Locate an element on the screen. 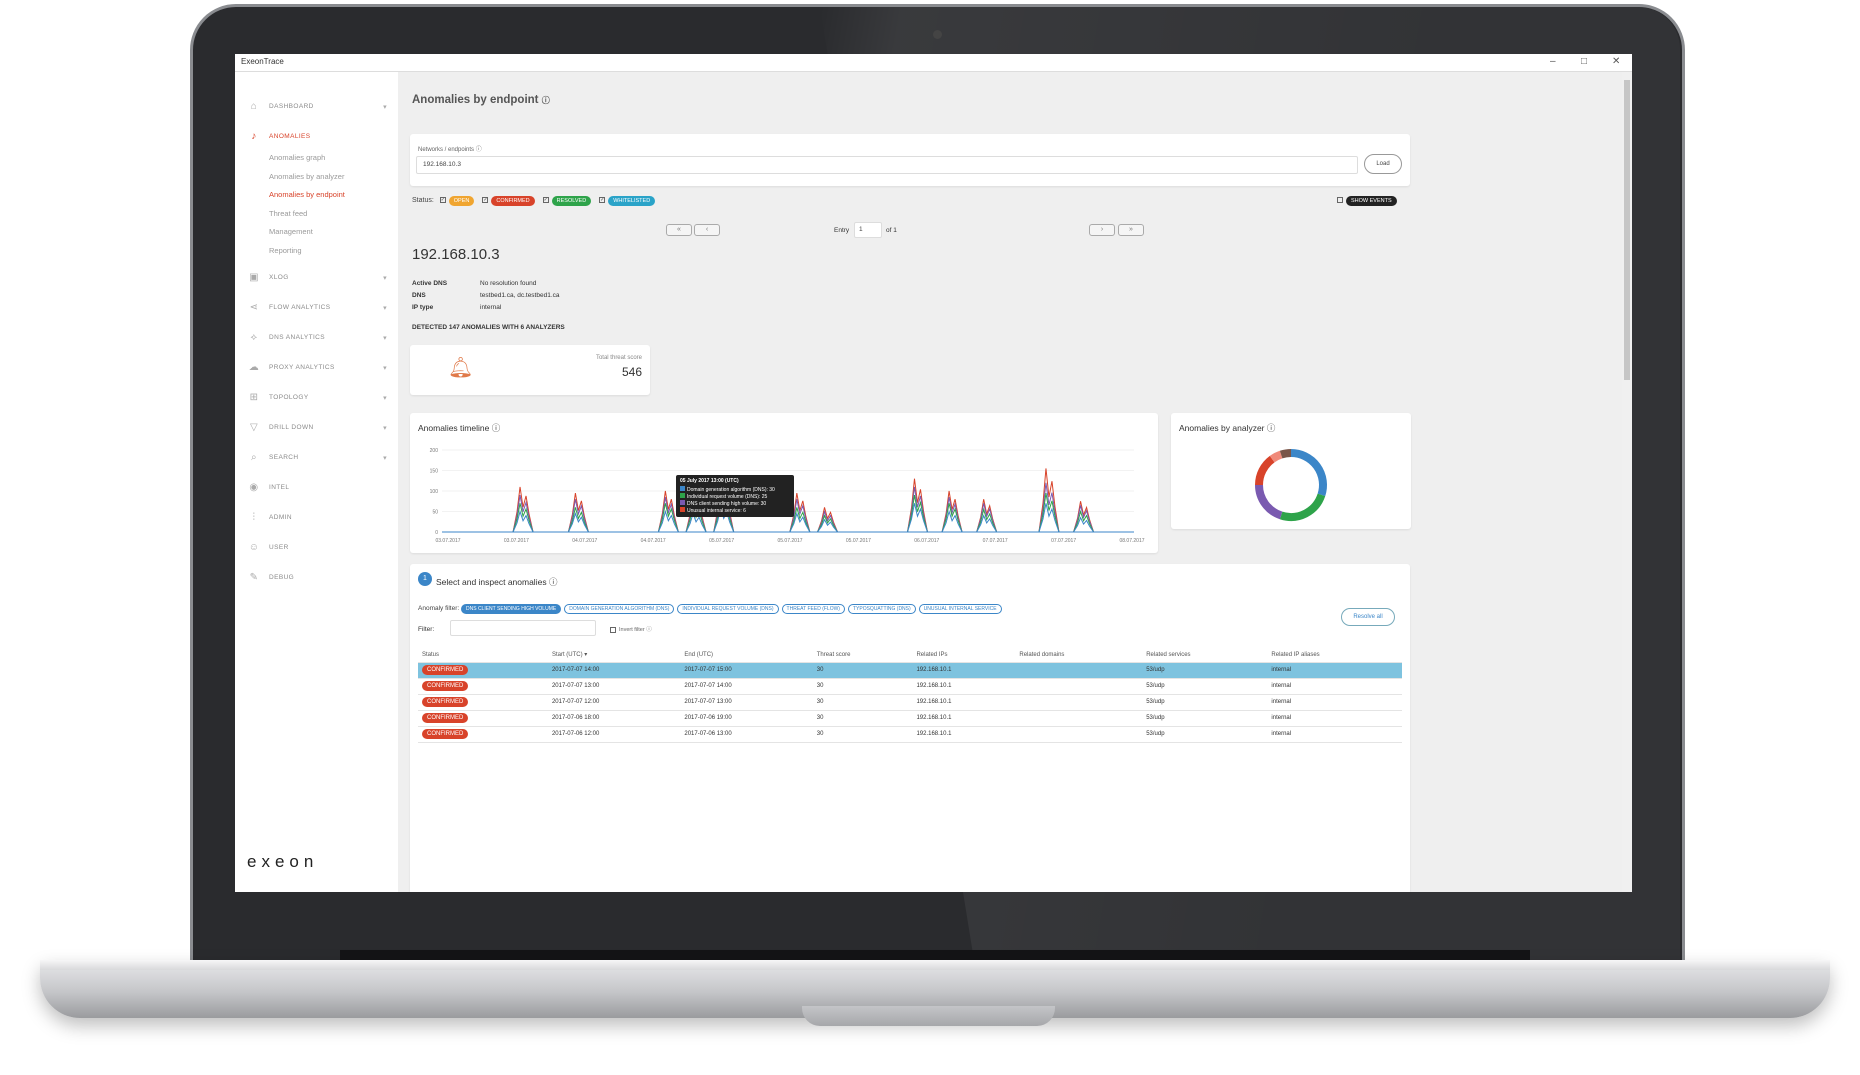 This screenshot has height=1075, width=1860. sidebar-item-drill-down: ▽ DRILL DOWN ▾ is located at coordinates (317, 427).